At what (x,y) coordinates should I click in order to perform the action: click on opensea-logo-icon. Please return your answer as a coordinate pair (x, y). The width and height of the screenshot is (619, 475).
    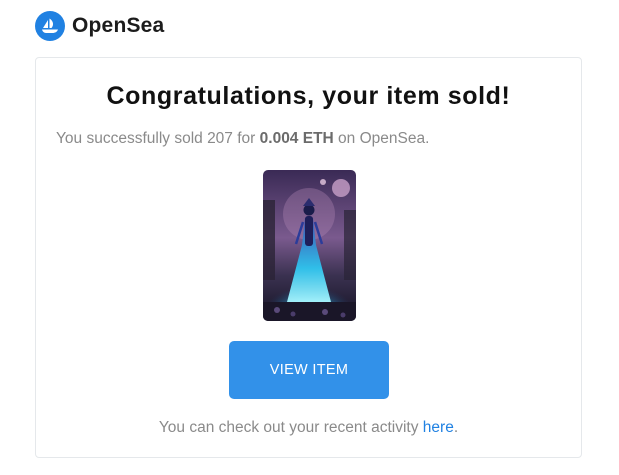
    Looking at the image, I should click on (50, 26).